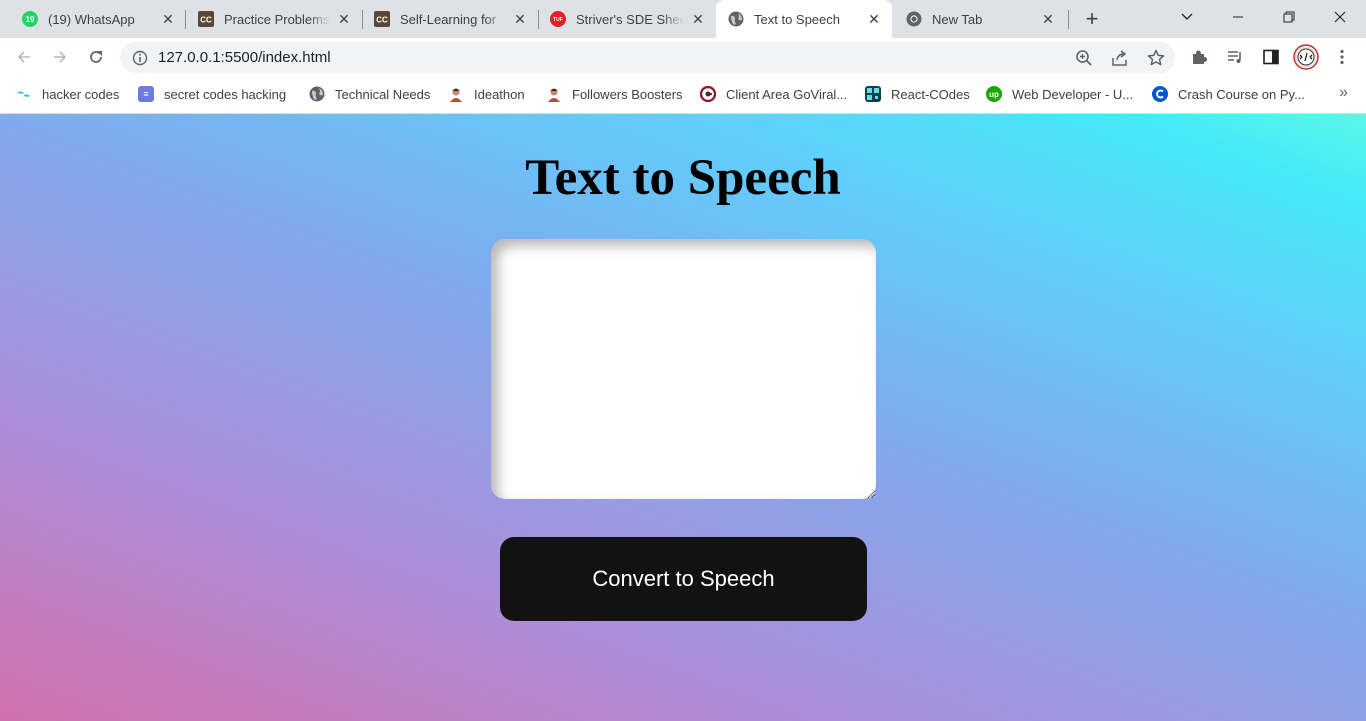  What do you see at coordinates (1187, 17) in the screenshot?
I see `tab-search-button` at bounding box center [1187, 17].